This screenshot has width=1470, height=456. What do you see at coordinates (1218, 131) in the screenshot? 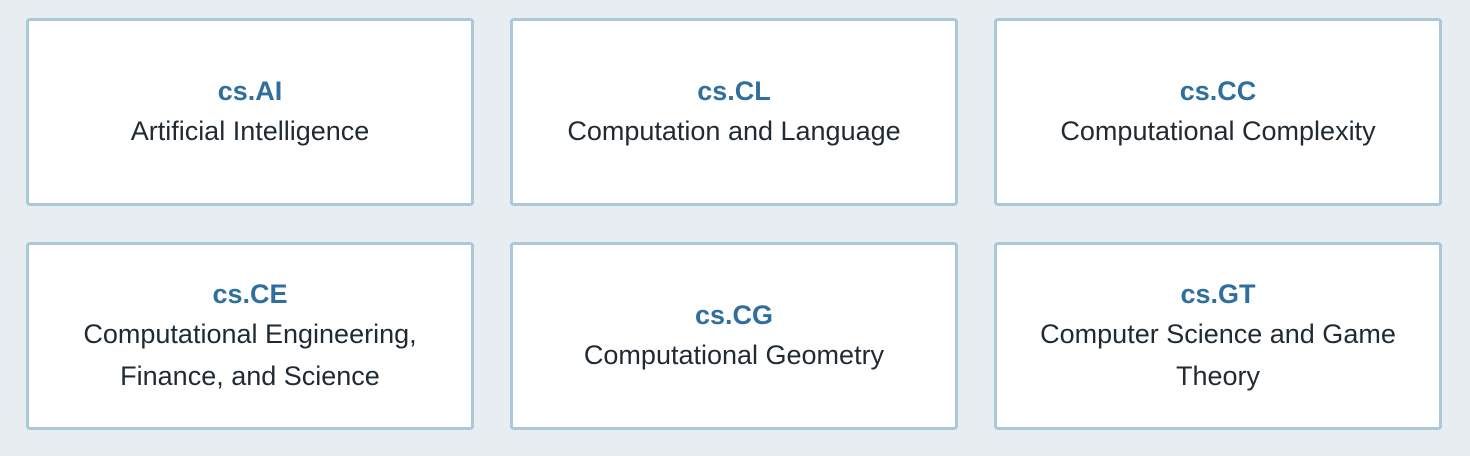
I see `category-name: Computational Complexity` at bounding box center [1218, 131].